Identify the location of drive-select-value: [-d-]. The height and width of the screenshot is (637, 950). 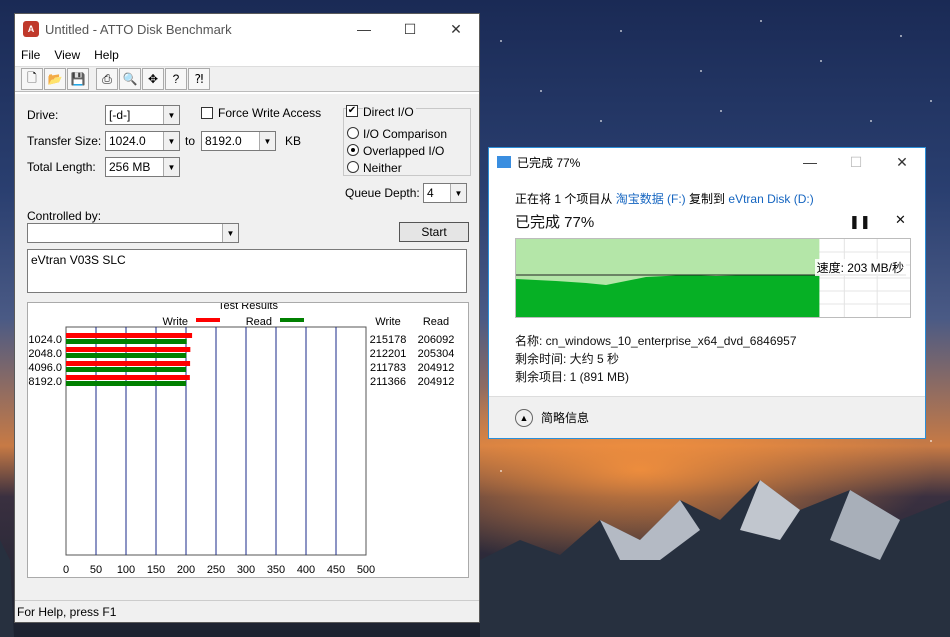
(120, 115).